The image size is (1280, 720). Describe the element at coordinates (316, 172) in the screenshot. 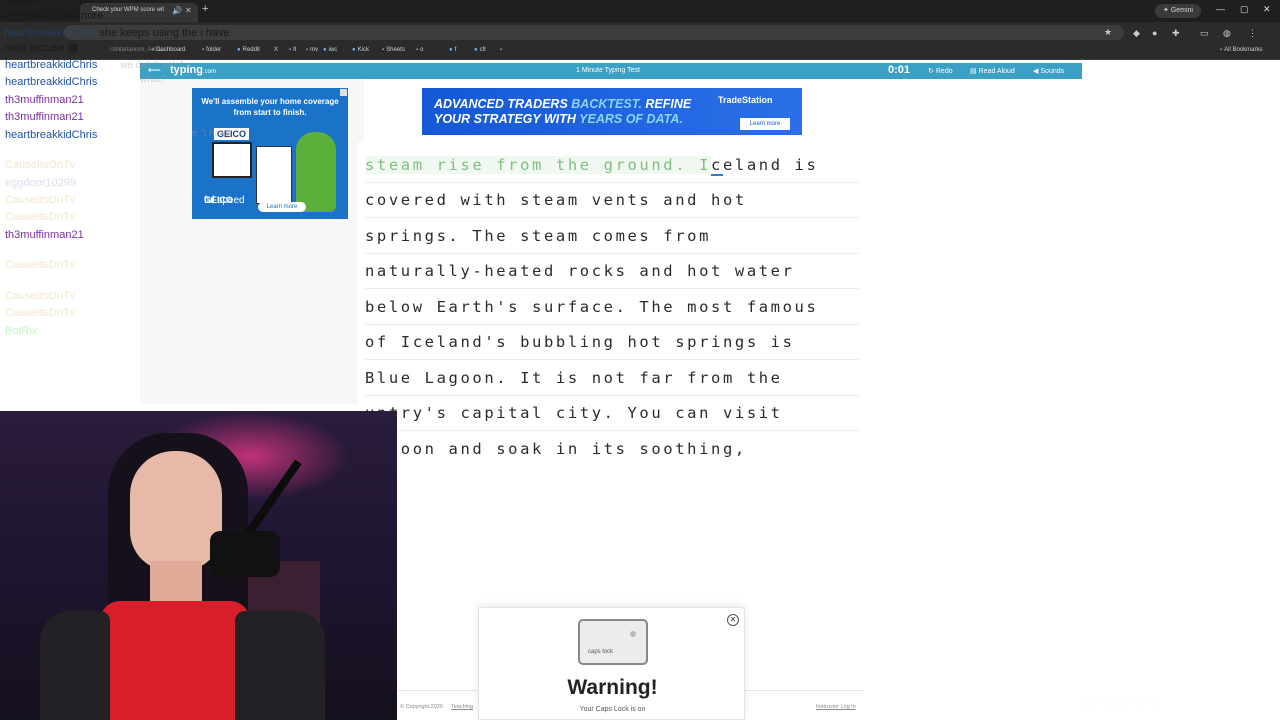

I see `gecko-mascot` at that location.